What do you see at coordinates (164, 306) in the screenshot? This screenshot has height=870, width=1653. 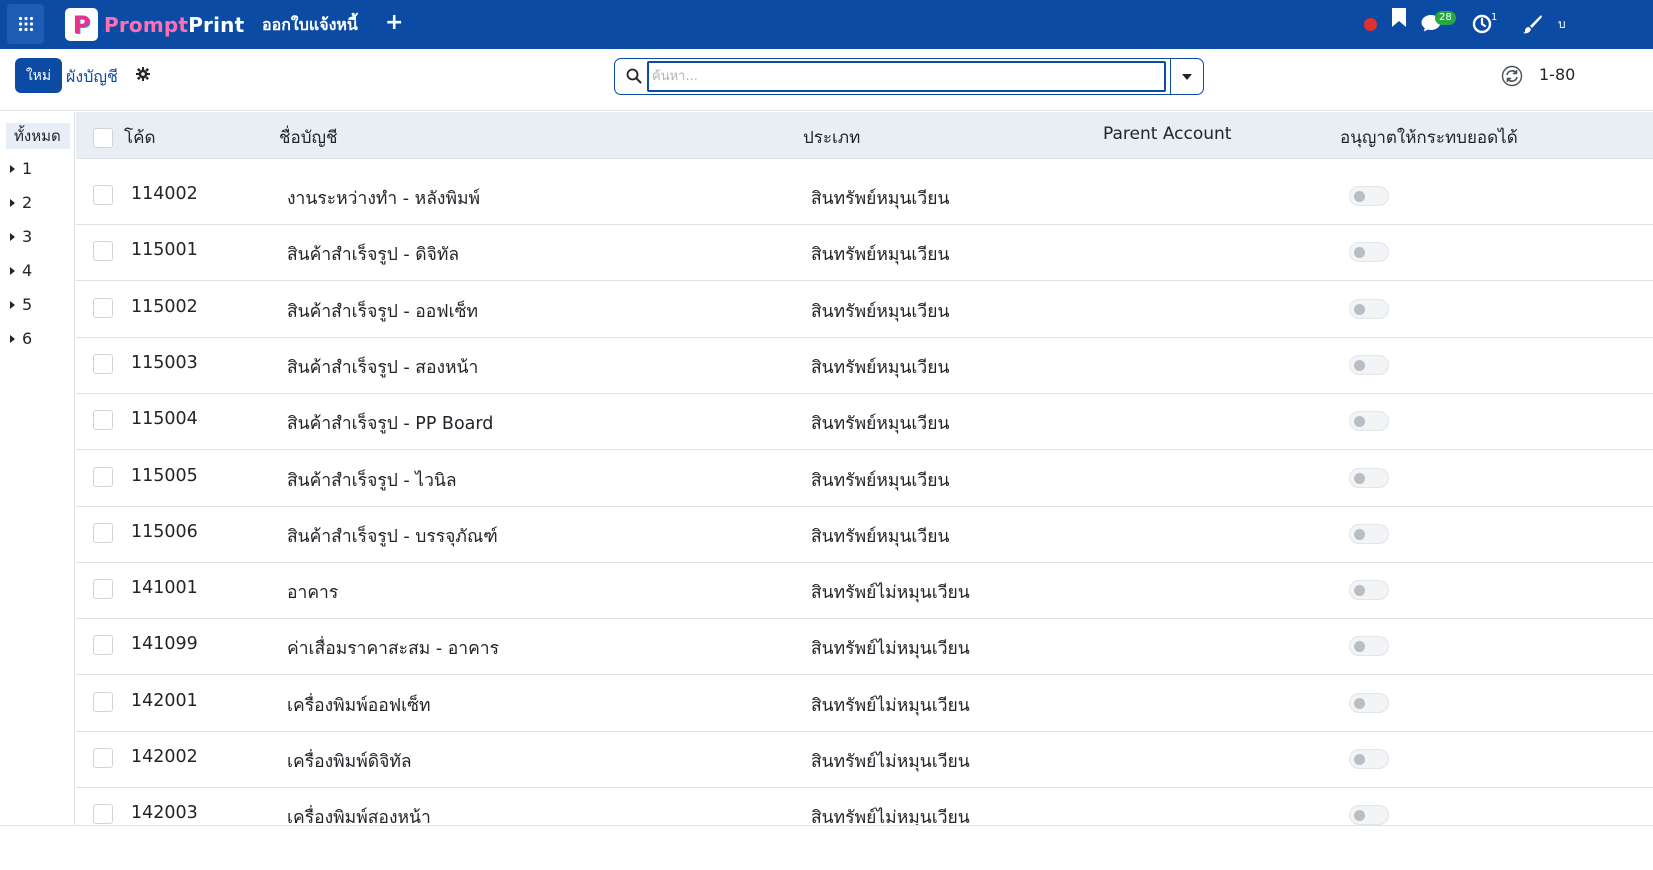 I see `cell-code: 115002` at bounding box center [164, 306].